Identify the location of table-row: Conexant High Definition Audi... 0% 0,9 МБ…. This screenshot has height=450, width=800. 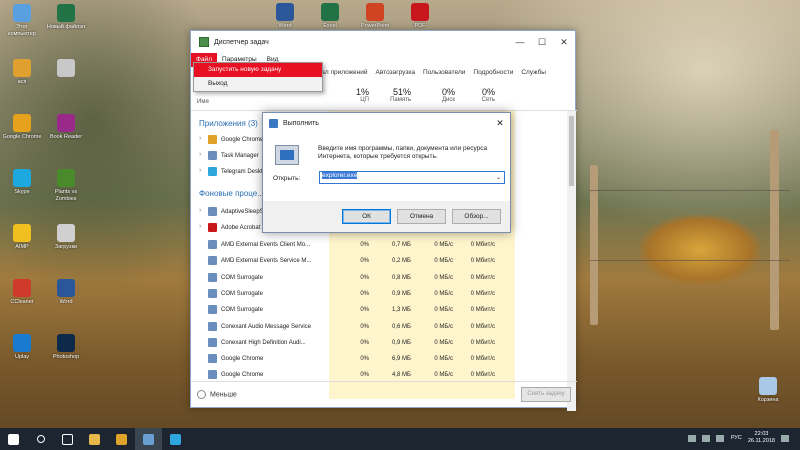
(378, 343).